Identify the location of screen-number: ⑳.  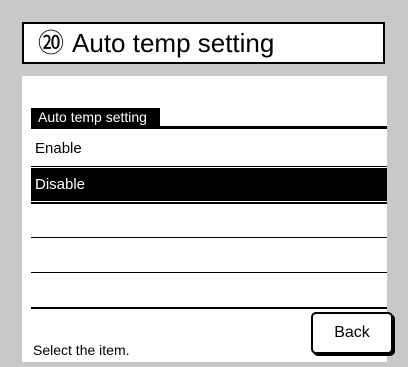
(51, 43).